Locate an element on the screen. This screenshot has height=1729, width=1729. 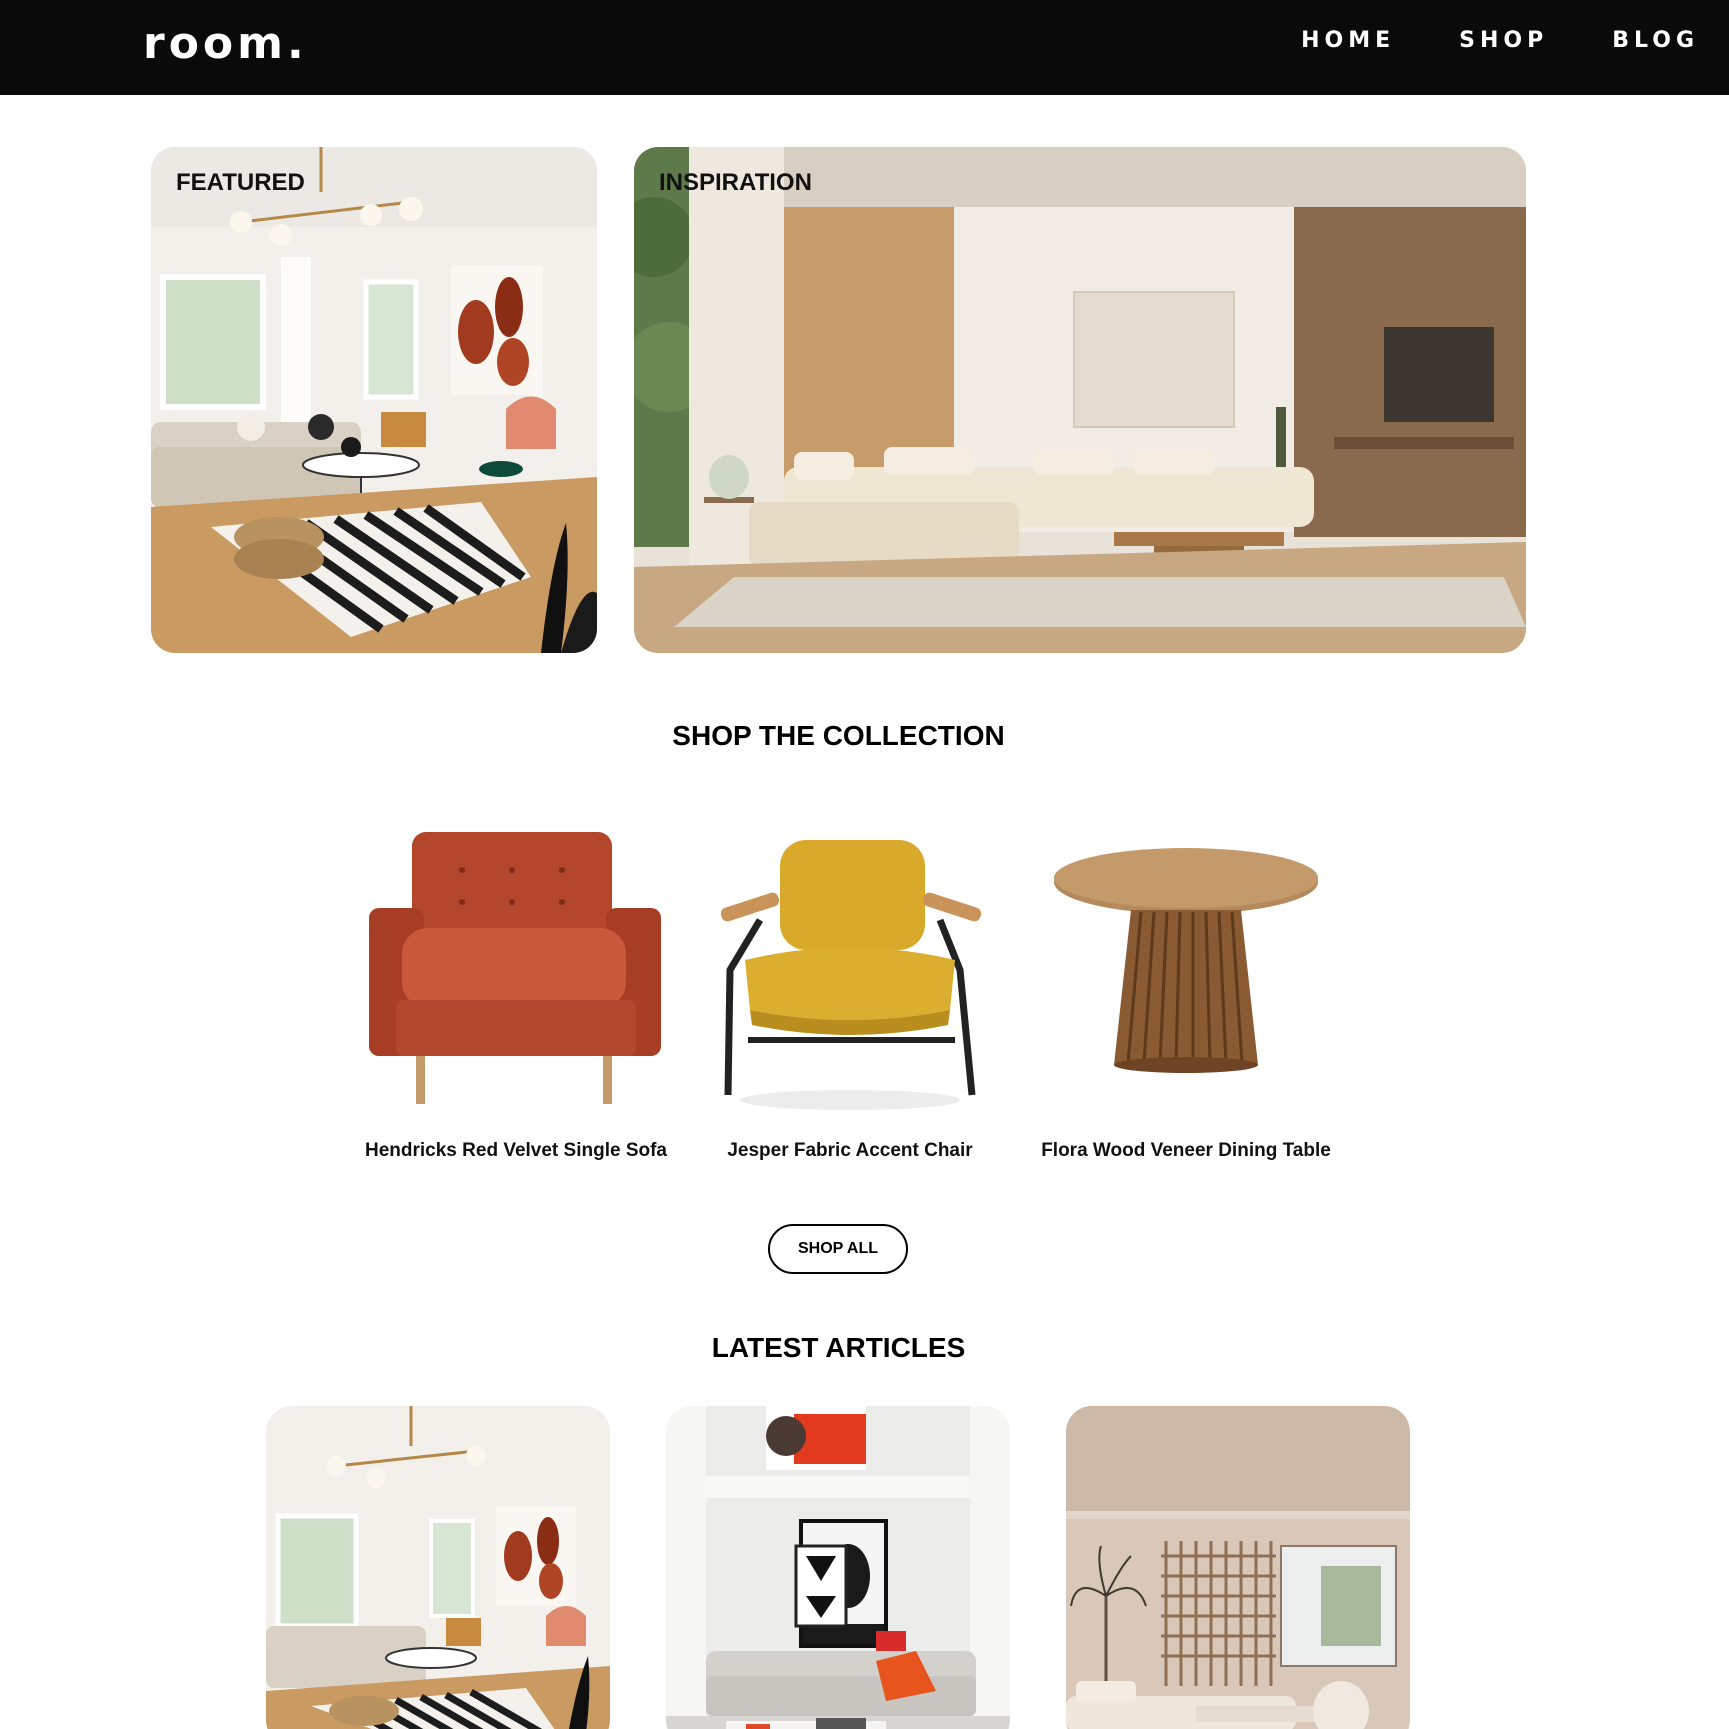
article-image-living-room is located at coordinates (438, 1567).